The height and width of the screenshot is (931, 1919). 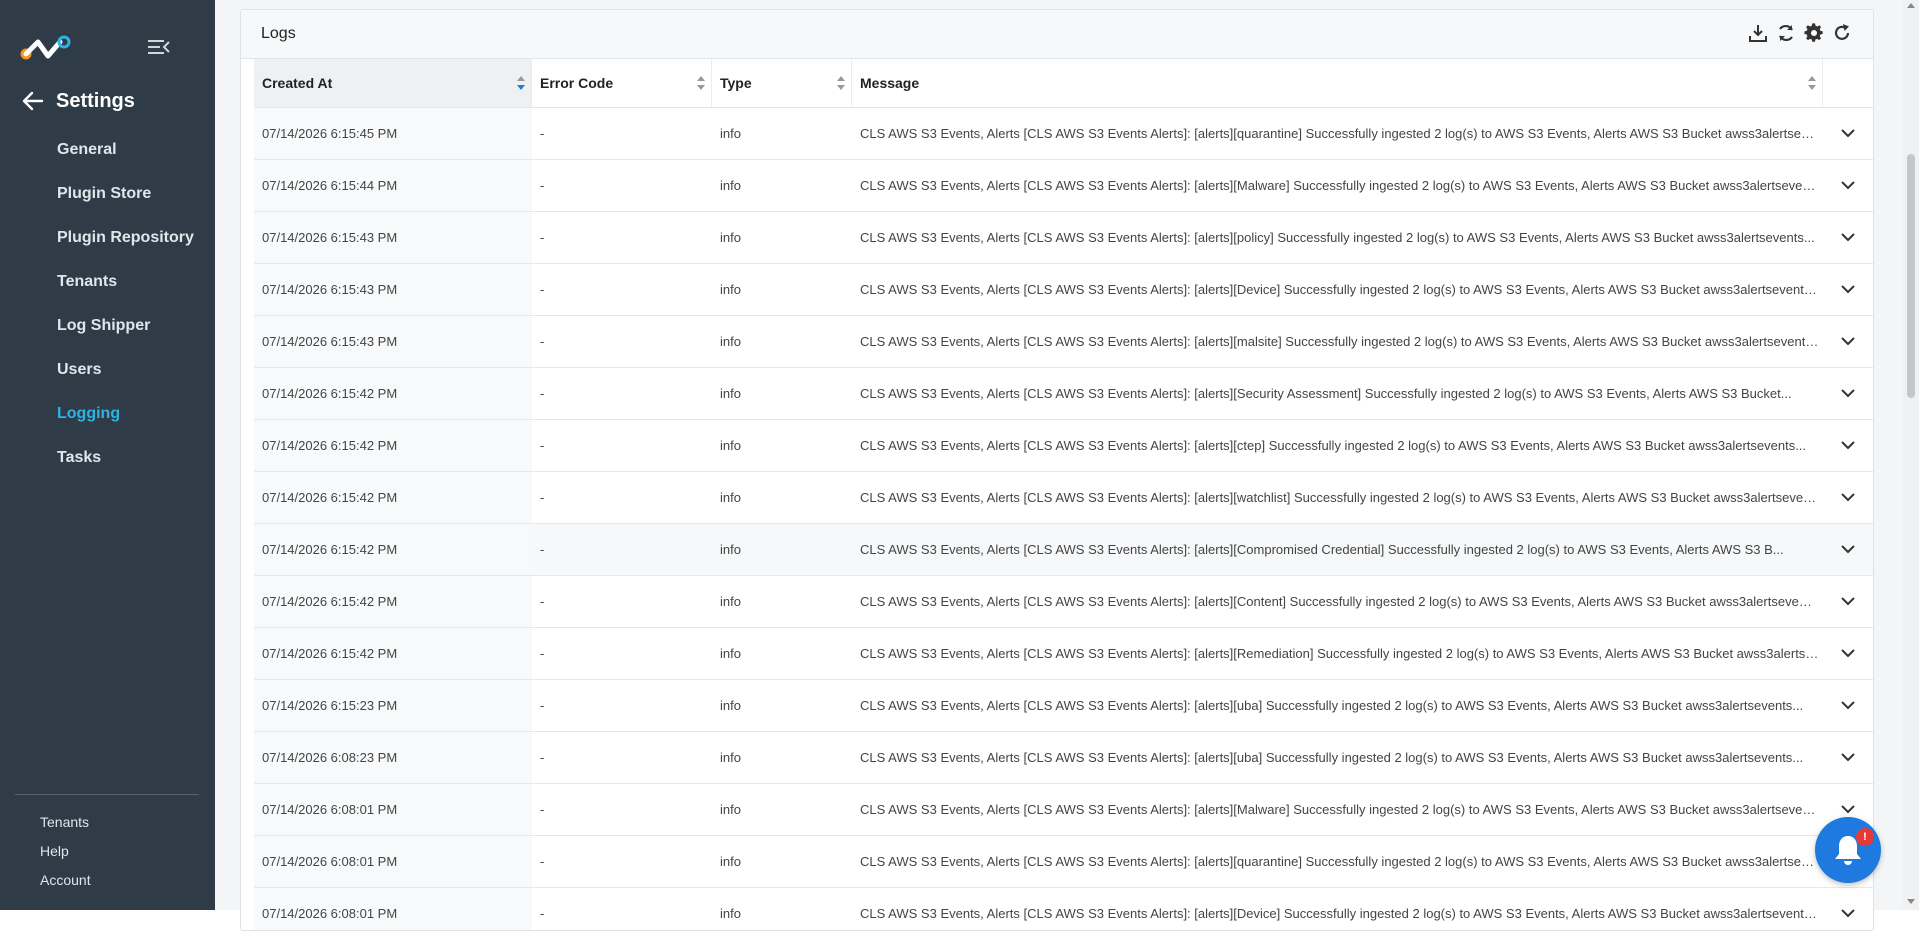 I want to click on sync-button, so click(x=1786, y=33).